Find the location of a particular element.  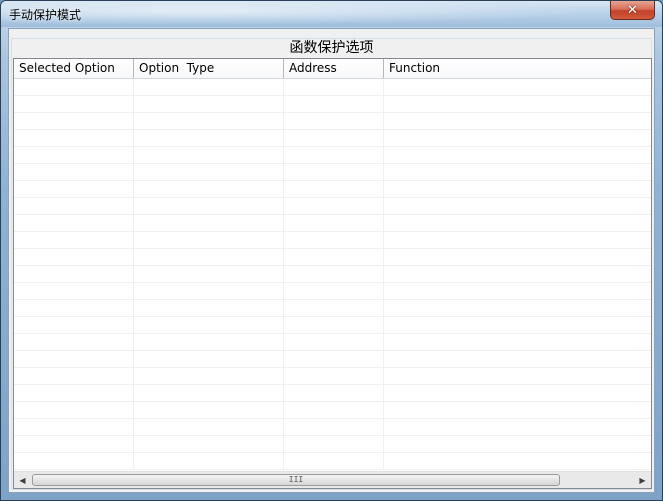

group-title: 函数保护选项 is located at coordinates (331, 48).